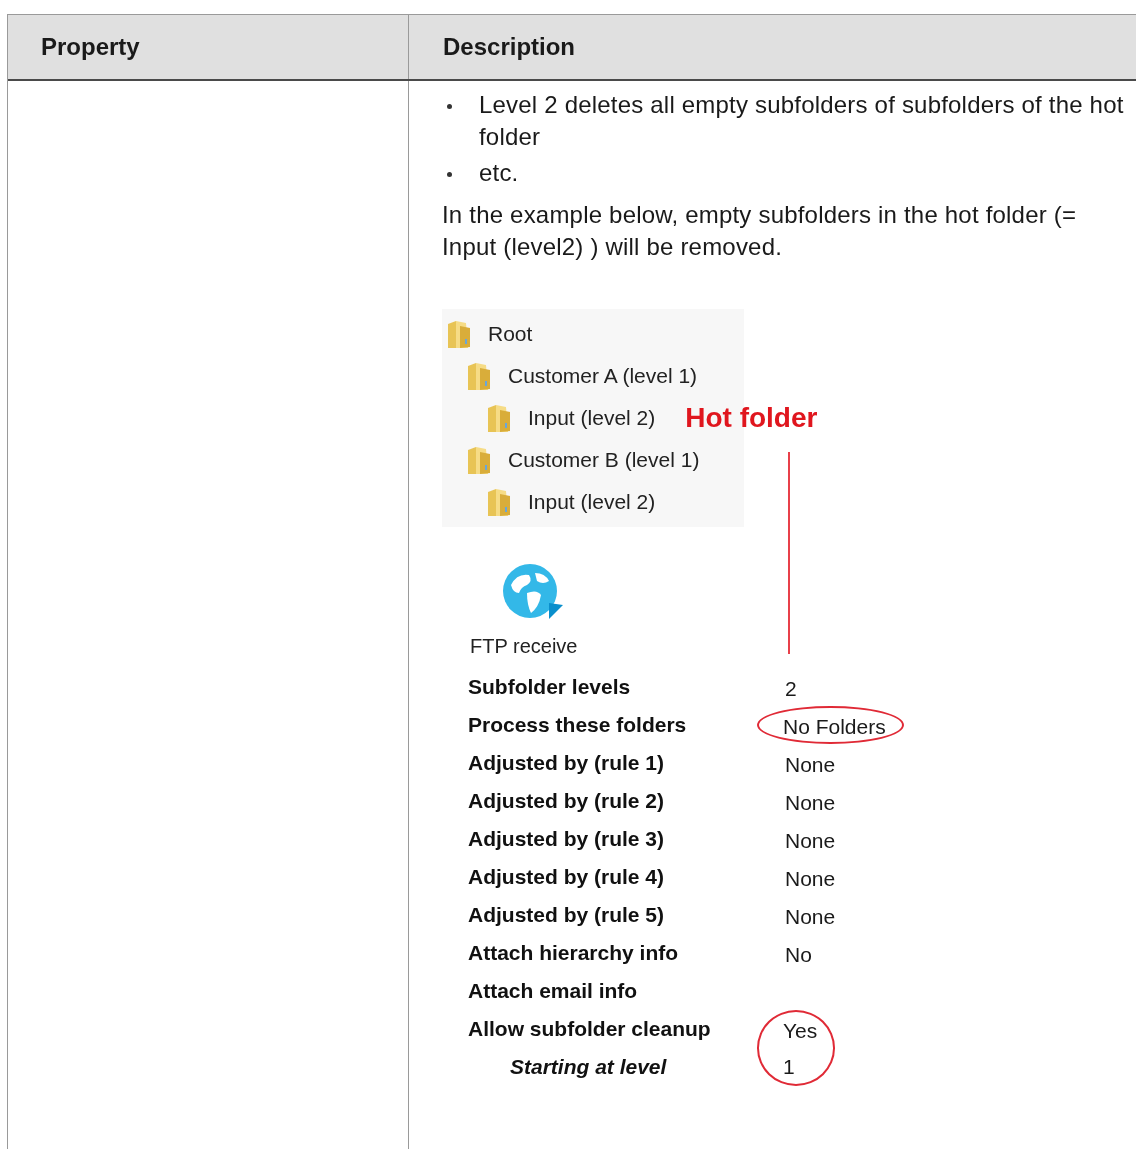 This screenshot has height=1149, width=1136. What do you see at coordinates (567, 839) in the screenshot?
I see `property-label: Adjusted by (rule 3)` at bounding box center [567, 839].